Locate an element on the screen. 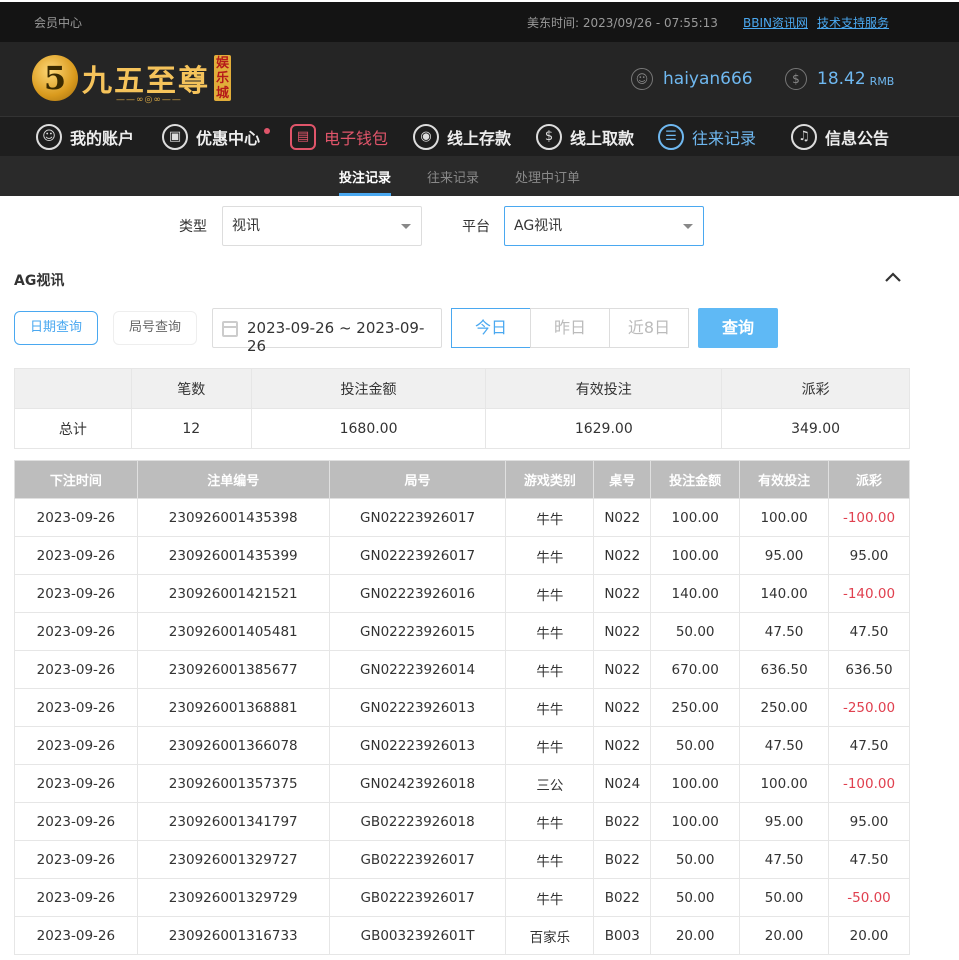 The image size is (959, 960). table-cell: N024 is located at coordinates (622, 783).